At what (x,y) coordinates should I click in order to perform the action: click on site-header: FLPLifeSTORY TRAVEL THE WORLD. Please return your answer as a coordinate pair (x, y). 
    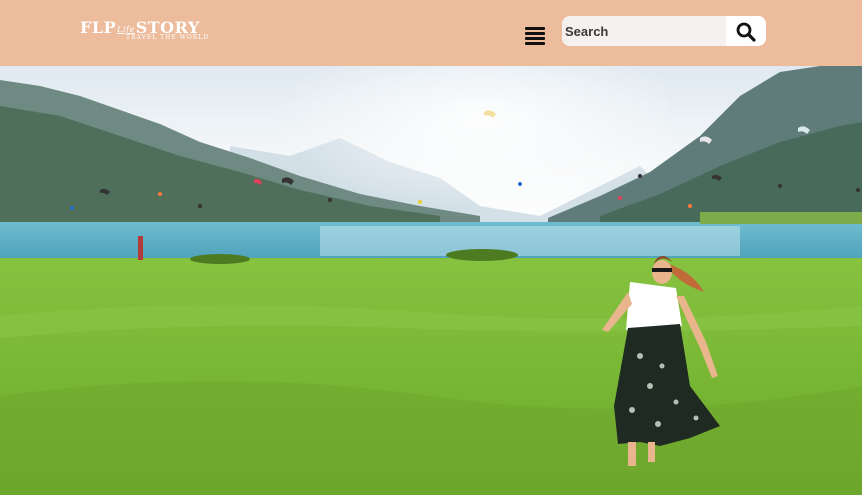
    Looking at the image, I should click on (431, 33).